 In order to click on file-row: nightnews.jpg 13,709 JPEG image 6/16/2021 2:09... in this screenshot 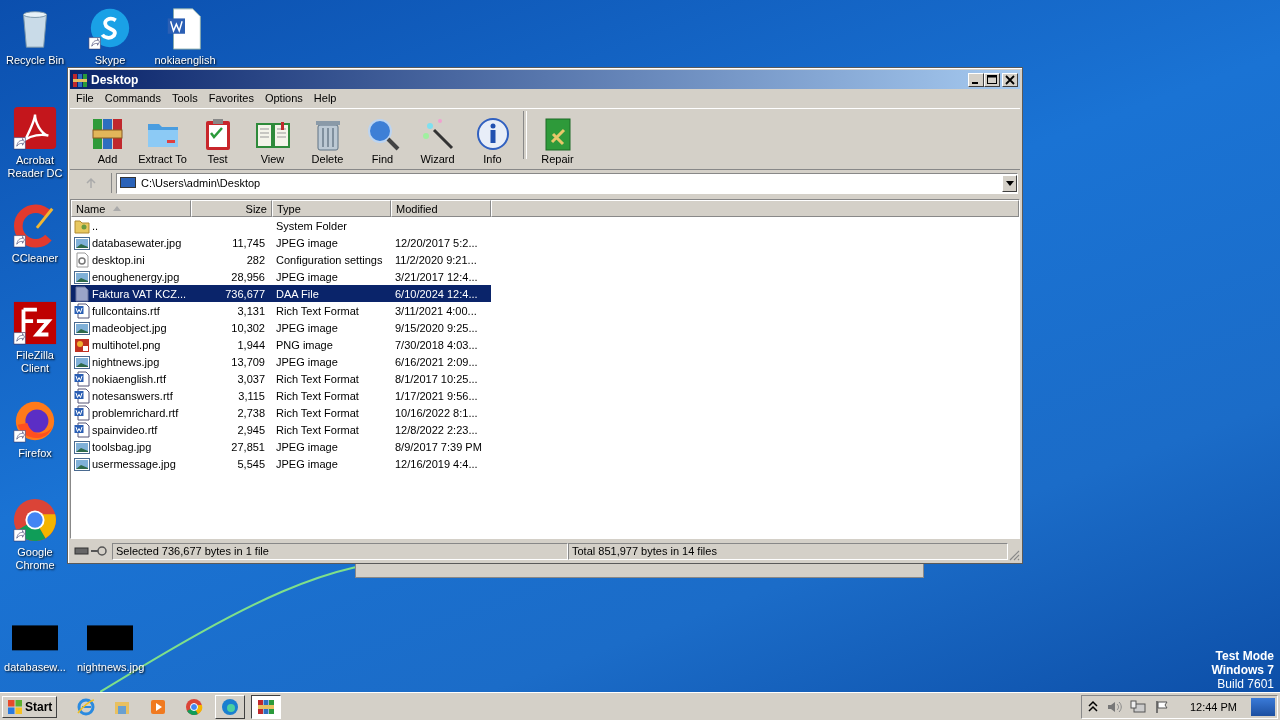, I will do `click(281, 361)`.